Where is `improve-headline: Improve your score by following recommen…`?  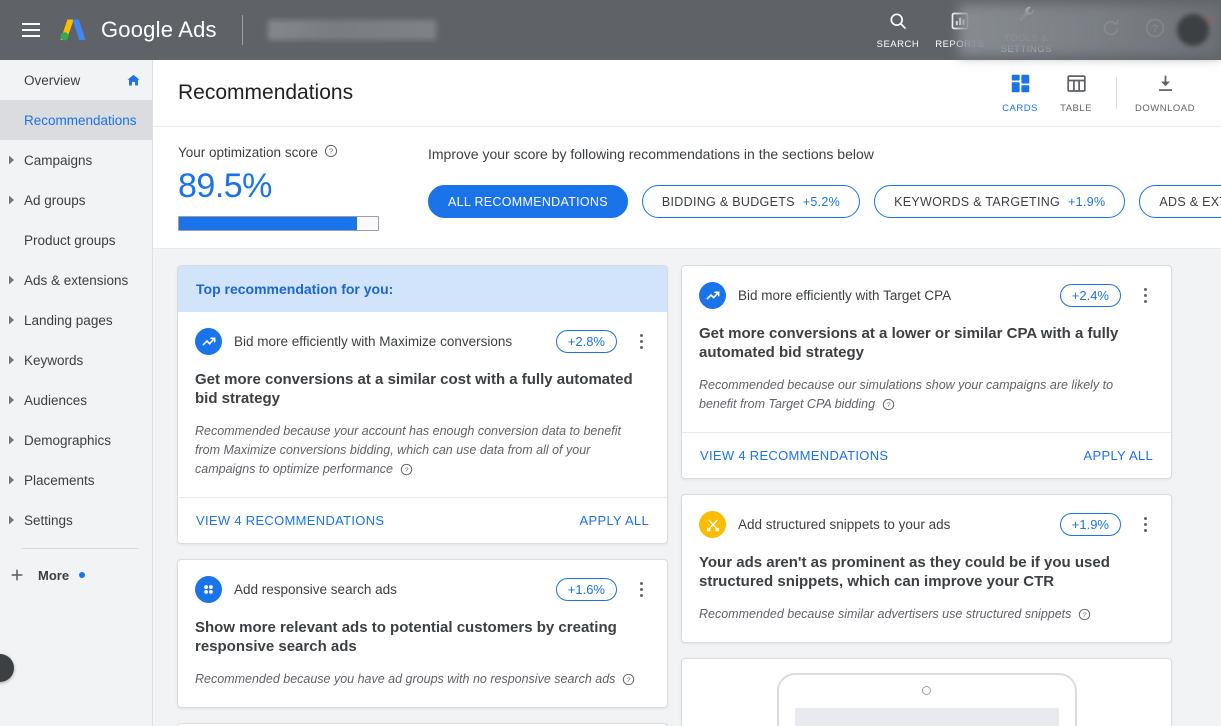 improve-headline: Improve your score by following recommen… is located at coordinates (651, 154).